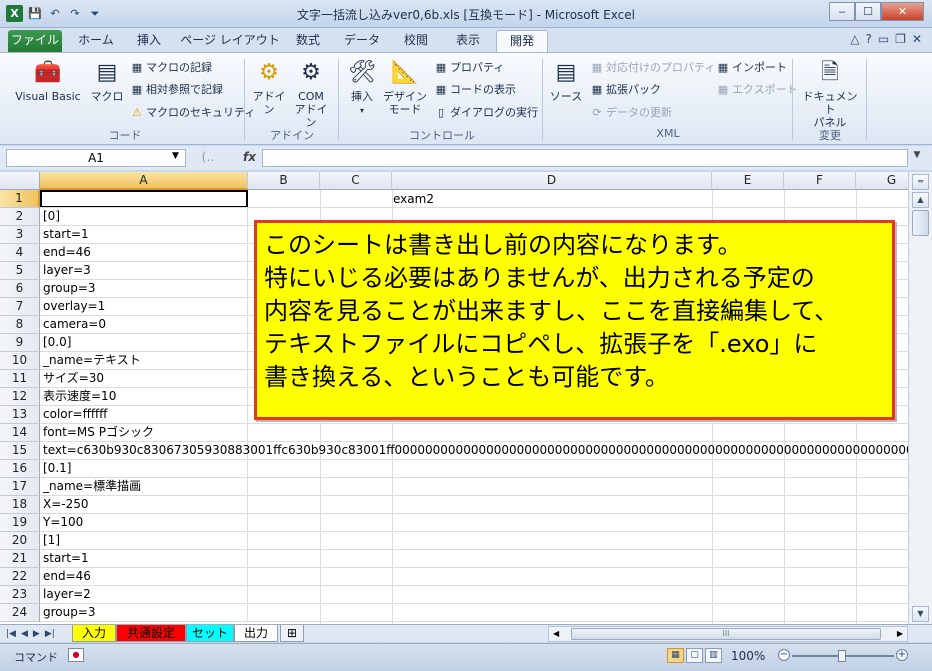  Describe the element at coordinates (917, 158) in the screenshot. I see `expand-formula-bar-icon: ▼` at that location.